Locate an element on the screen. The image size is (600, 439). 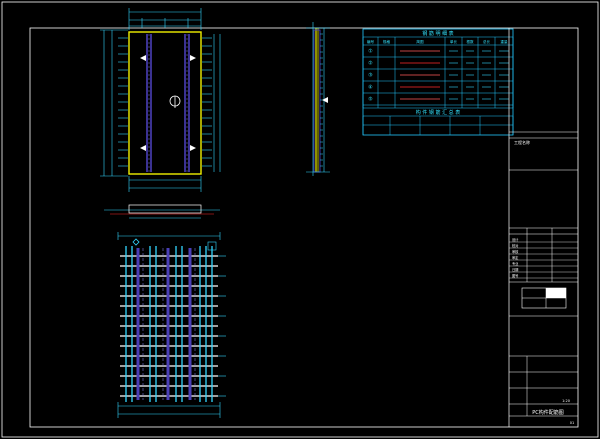
table-row: ③ is located at coordinates (438, 76).